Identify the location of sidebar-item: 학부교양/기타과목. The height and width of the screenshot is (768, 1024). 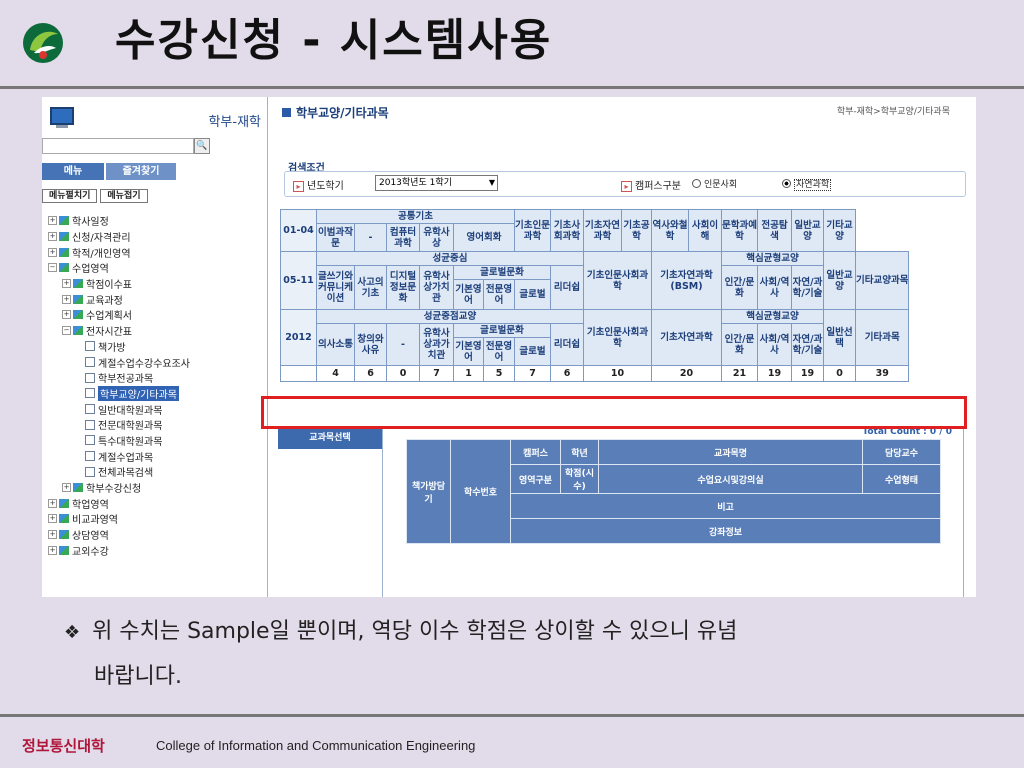
(157, 393).